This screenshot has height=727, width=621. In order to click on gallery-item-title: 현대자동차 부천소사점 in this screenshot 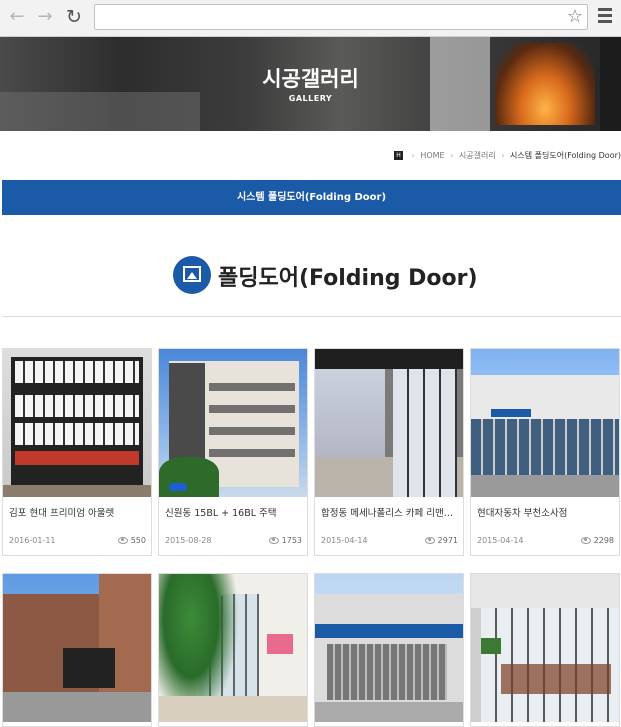, I will do `click(546, 512)`.